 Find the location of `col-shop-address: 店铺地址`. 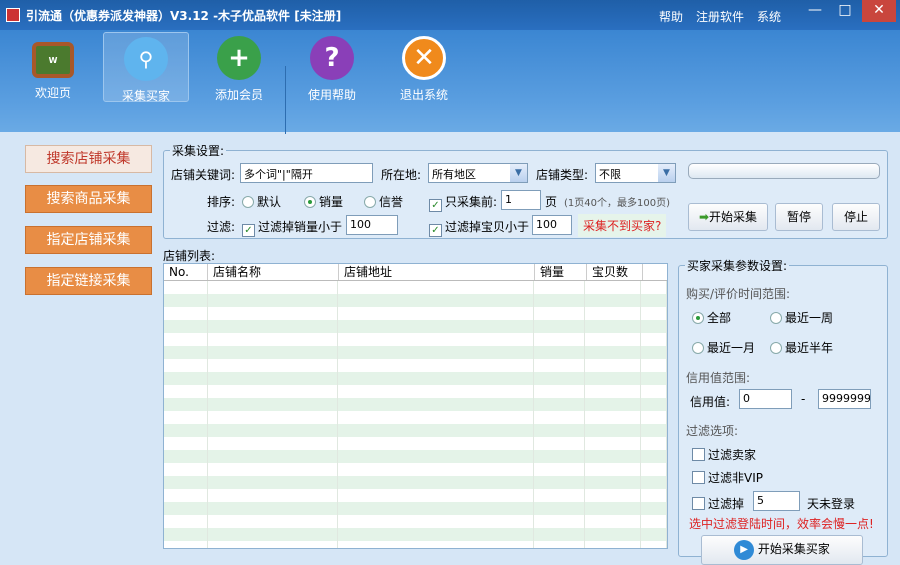

col-shop-address: 店铺地址 is located at coordinates (437, 272).